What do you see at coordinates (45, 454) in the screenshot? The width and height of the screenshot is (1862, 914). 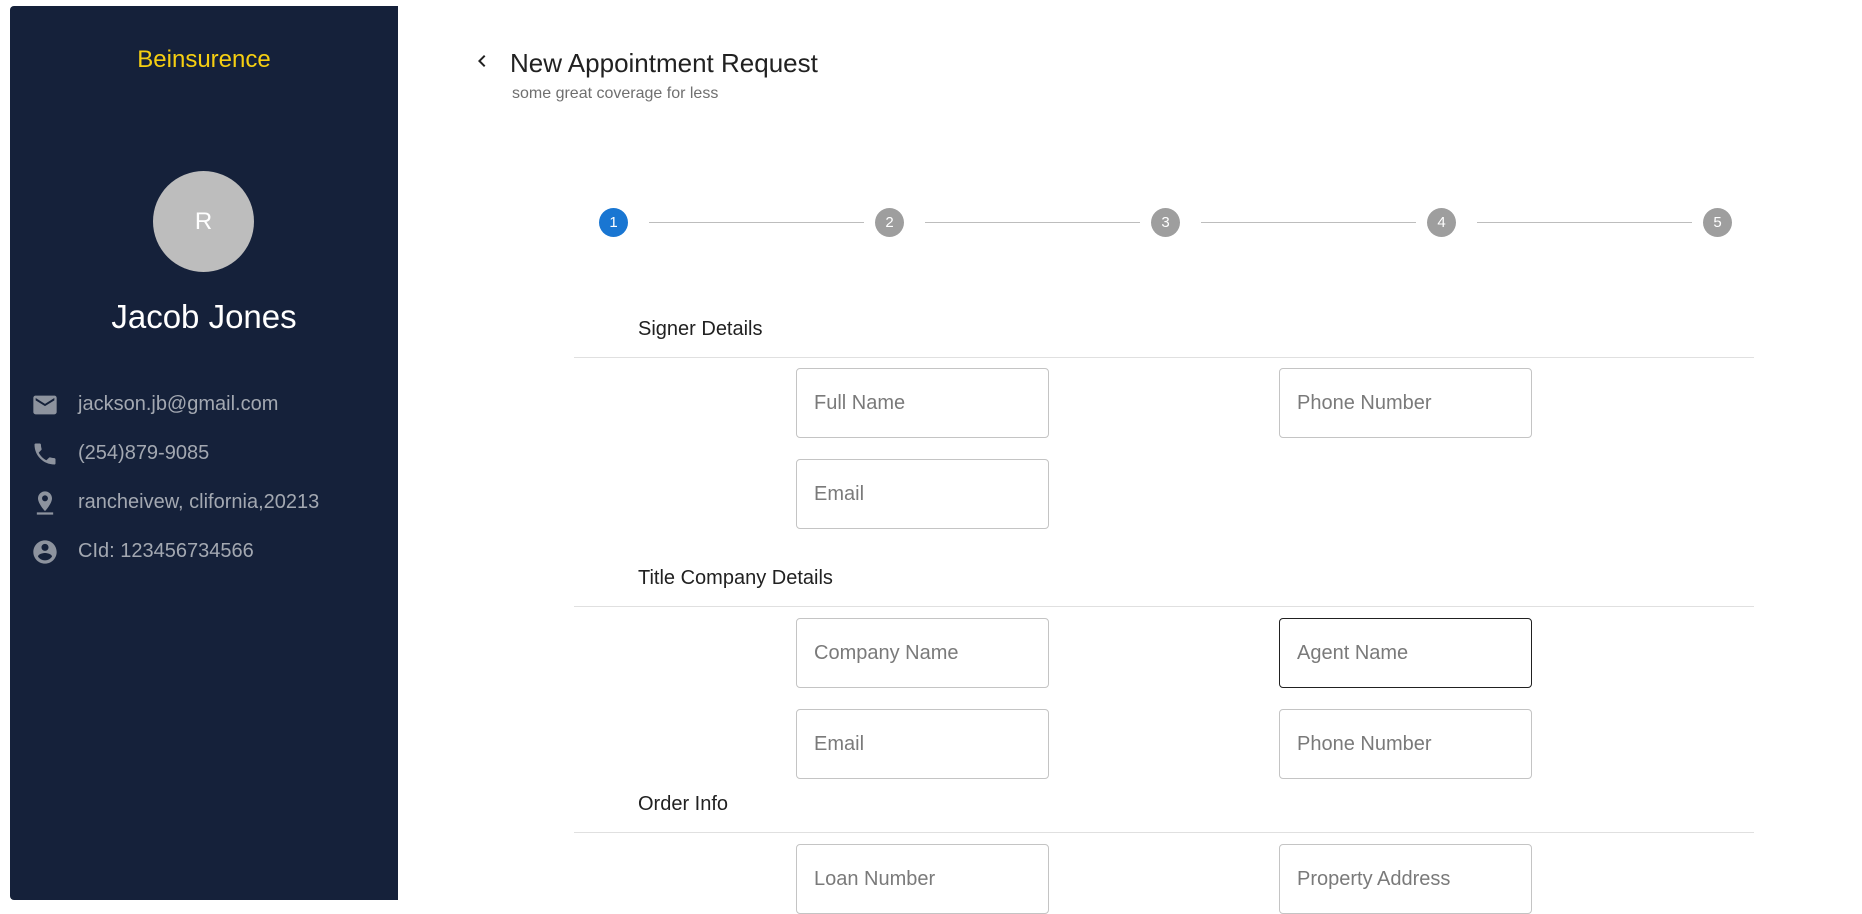 I see `phone-icon` at bounding box center [45, 454].